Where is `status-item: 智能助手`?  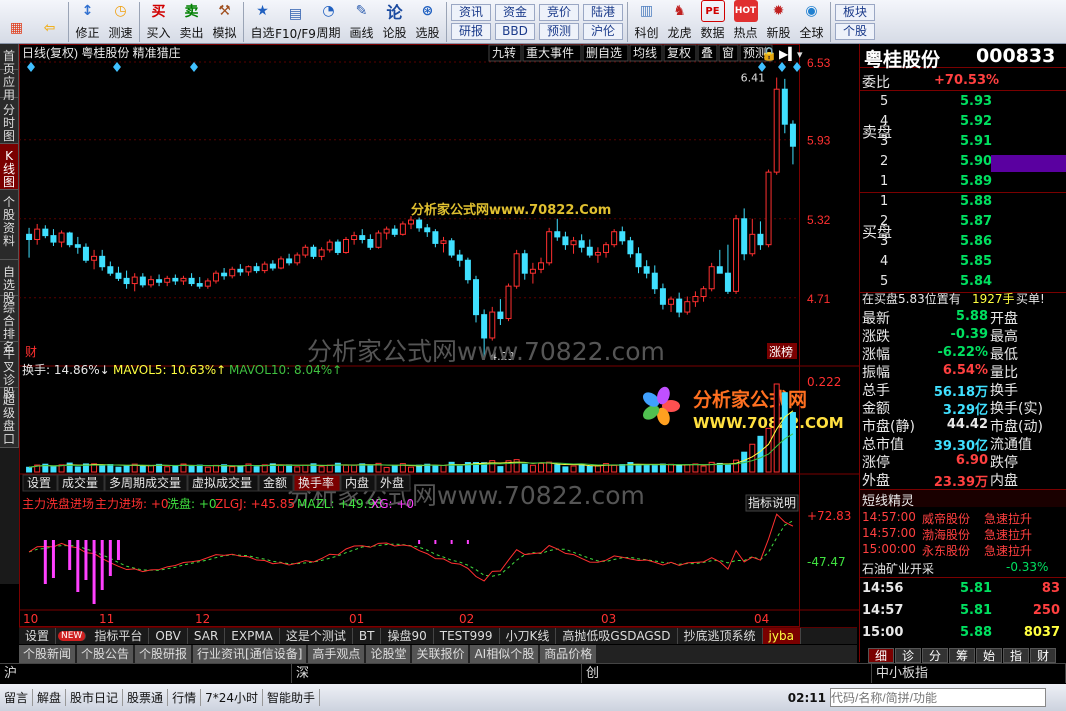 status-item: 智能助手 is located at coordinates (291, 697).